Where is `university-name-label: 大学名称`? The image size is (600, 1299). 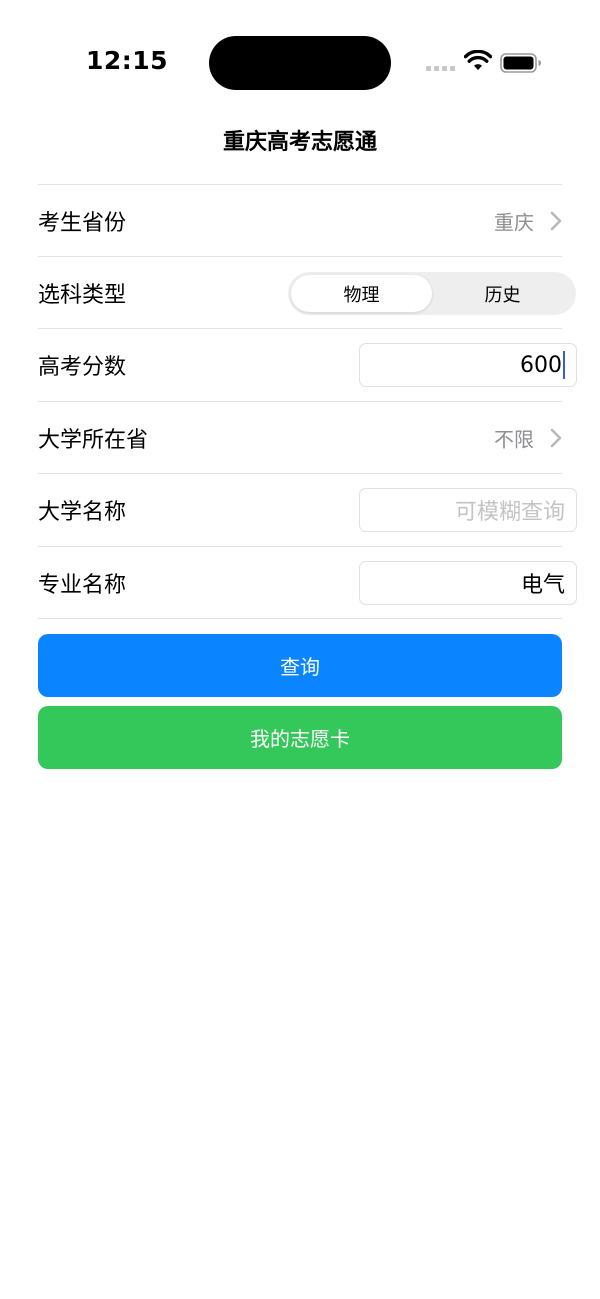 university-name-label: 大学名称 is located at coordinates (82, 512).